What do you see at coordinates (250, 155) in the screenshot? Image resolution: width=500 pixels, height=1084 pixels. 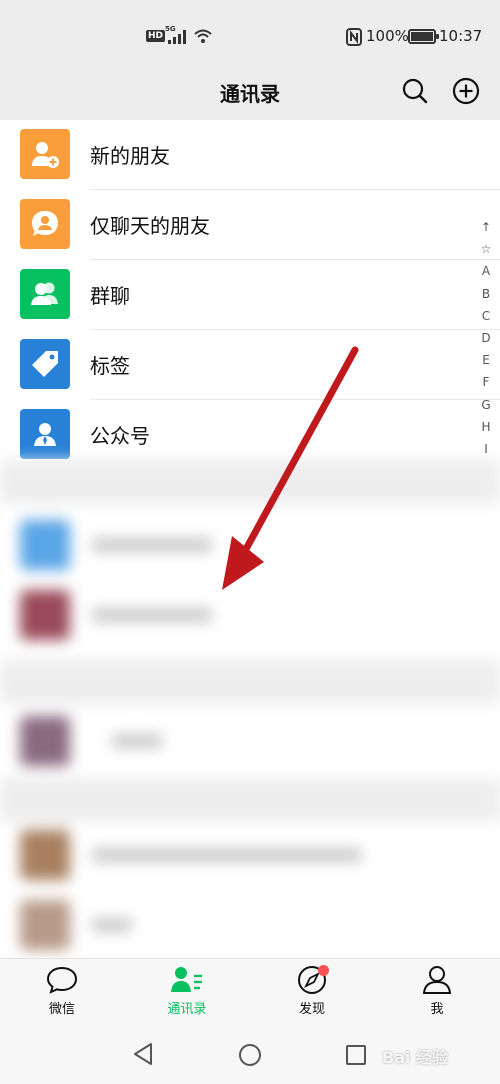 I see `new-friends-row: 新的朋友` at bounding box center [250, 155].